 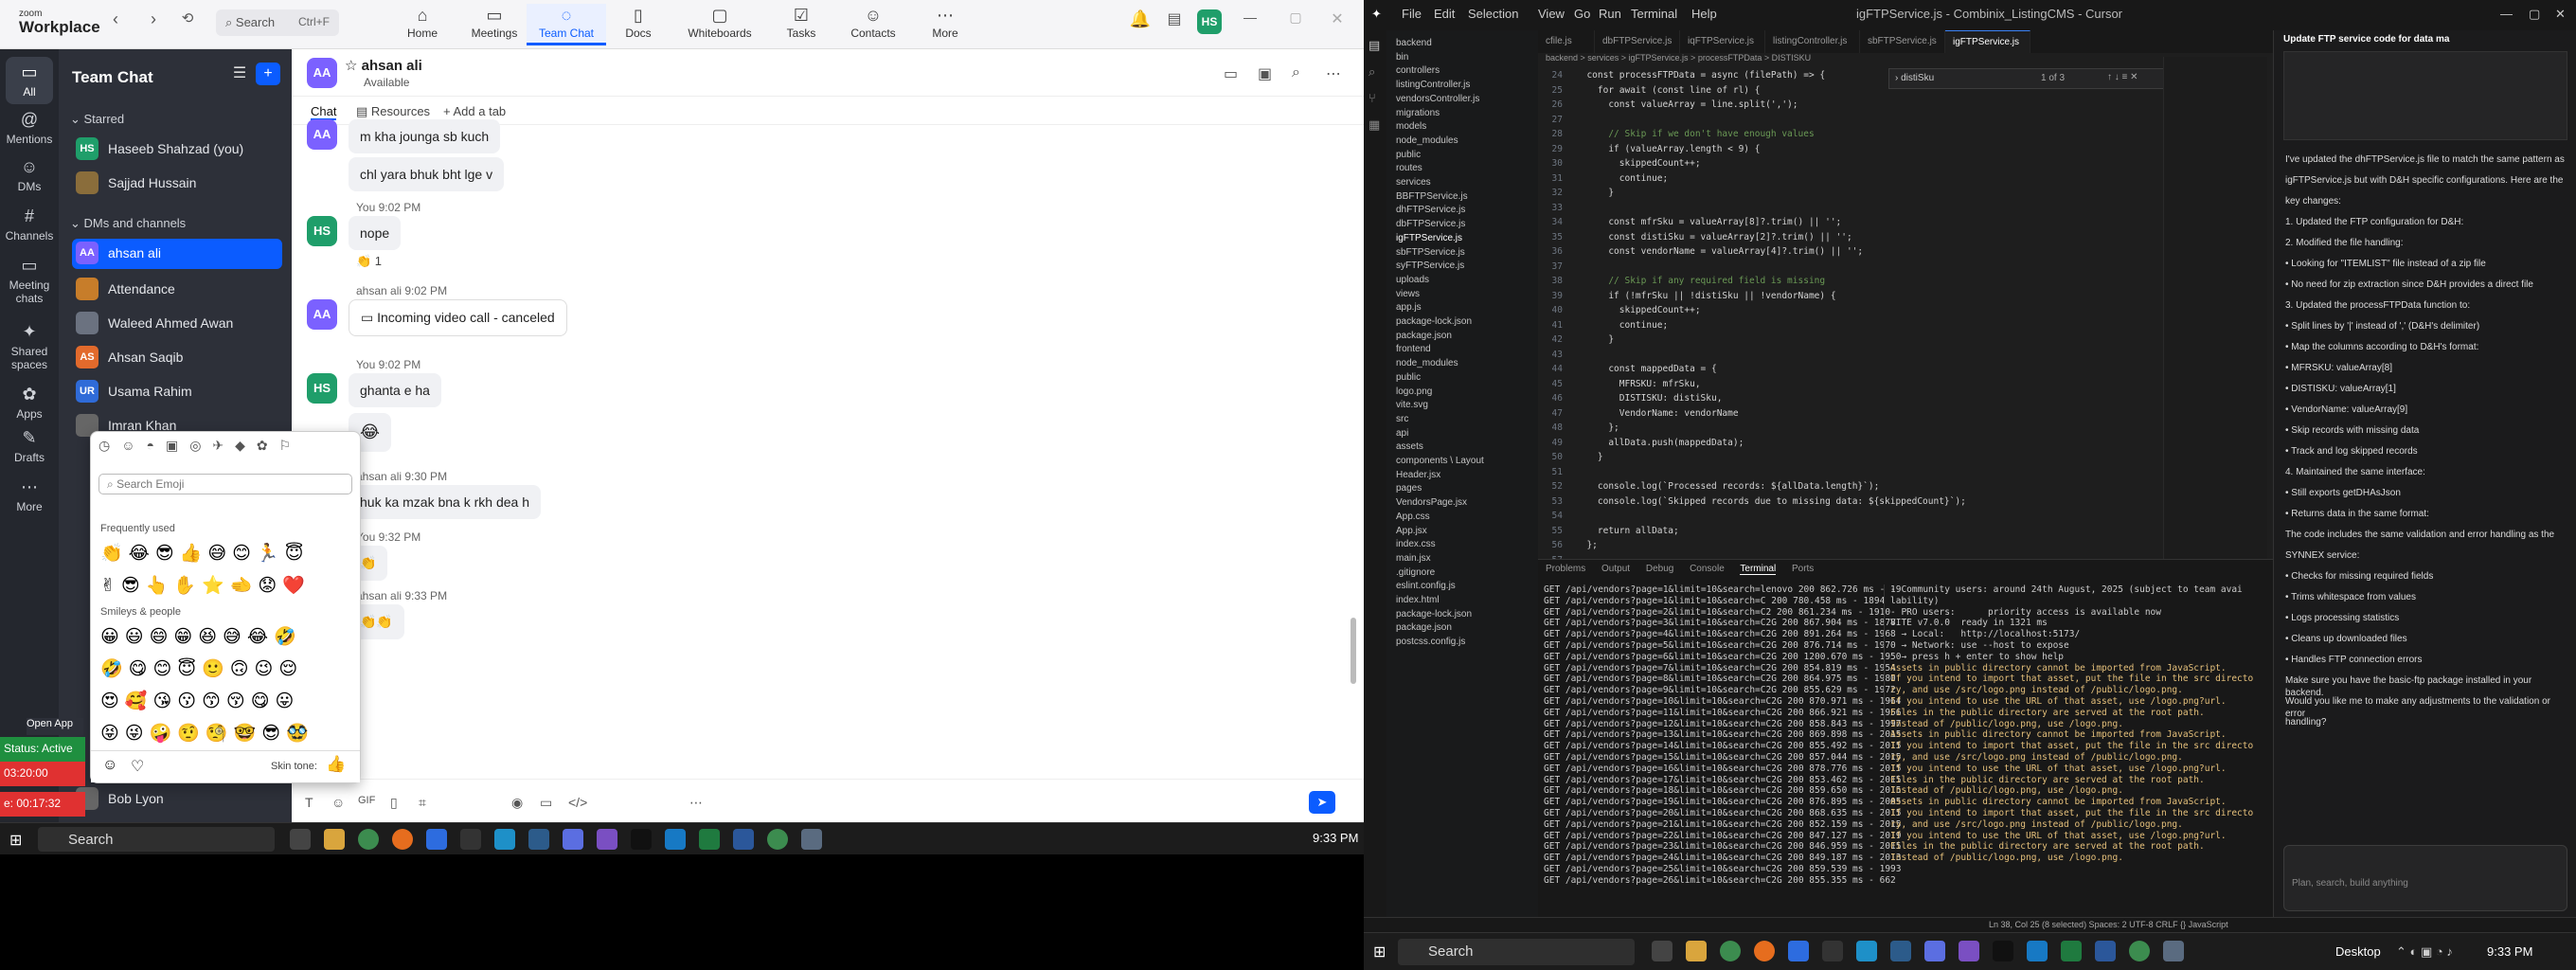 I want to click on tab-file-active: igFTPService.js, so click(x=1987, y=41).